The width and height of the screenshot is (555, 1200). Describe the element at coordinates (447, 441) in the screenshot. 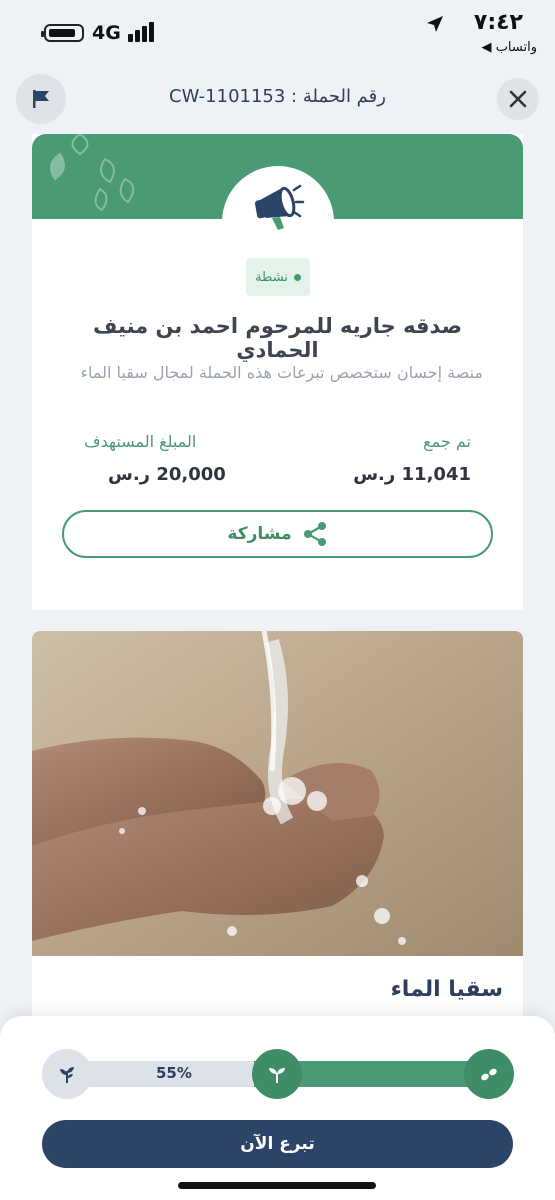

I see `collected-label: تم جمع` at that location.